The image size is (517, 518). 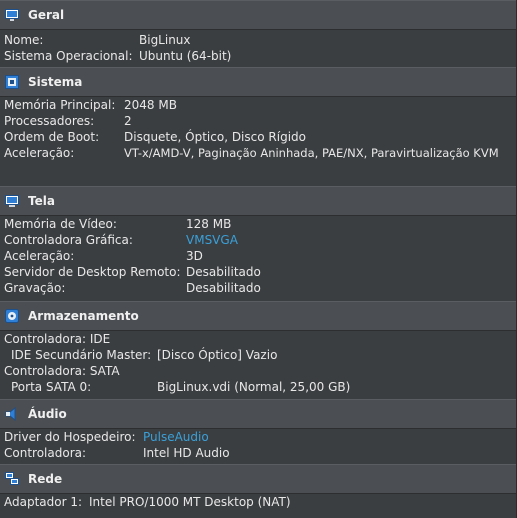 I want to click on audio-driver-link: PulseAudio, so click(x=176, y=437).